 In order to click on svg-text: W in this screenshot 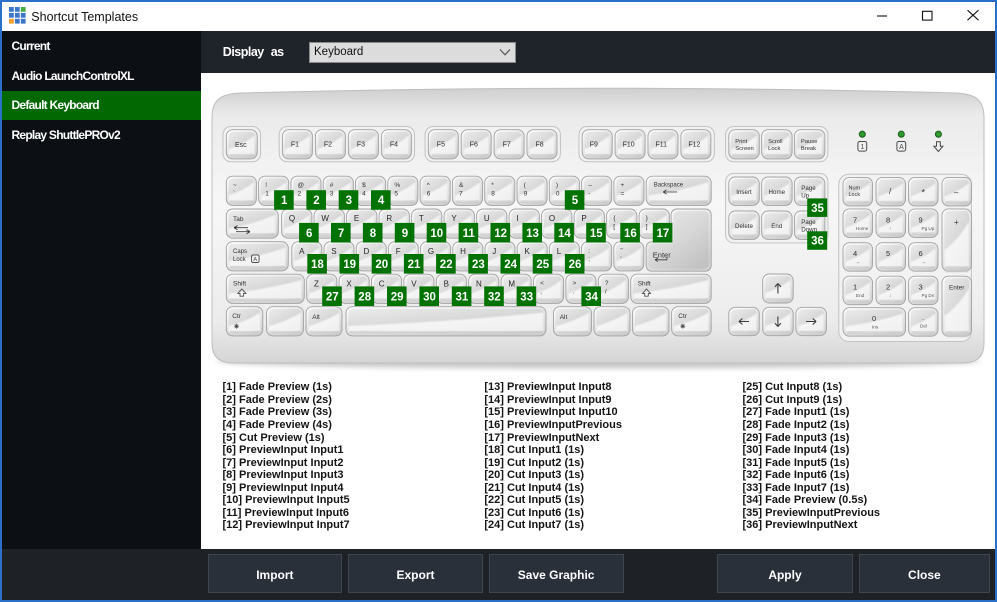, I will do `click(325, 218)`.